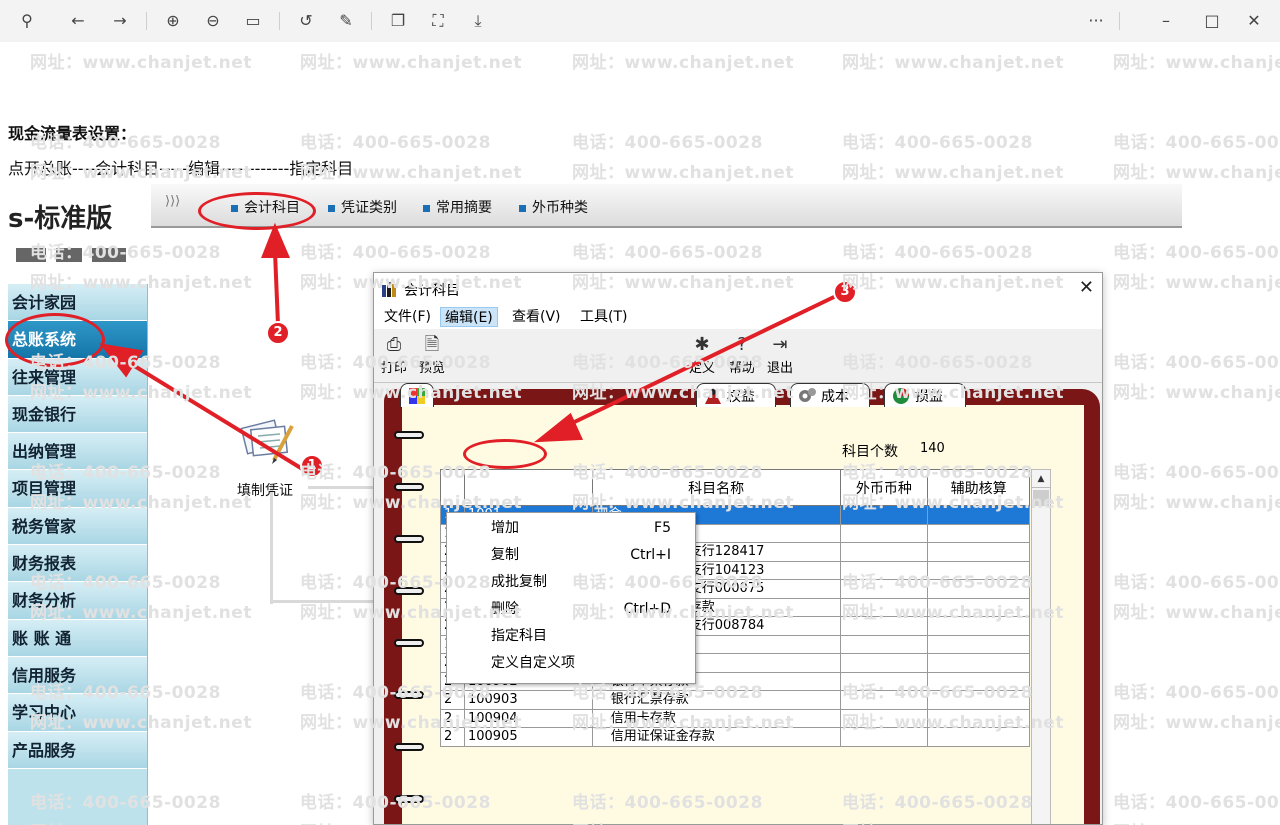 This screenshot has width=1280, height=825. I want to click on nav-item: 财务报表, so click(77, 564).